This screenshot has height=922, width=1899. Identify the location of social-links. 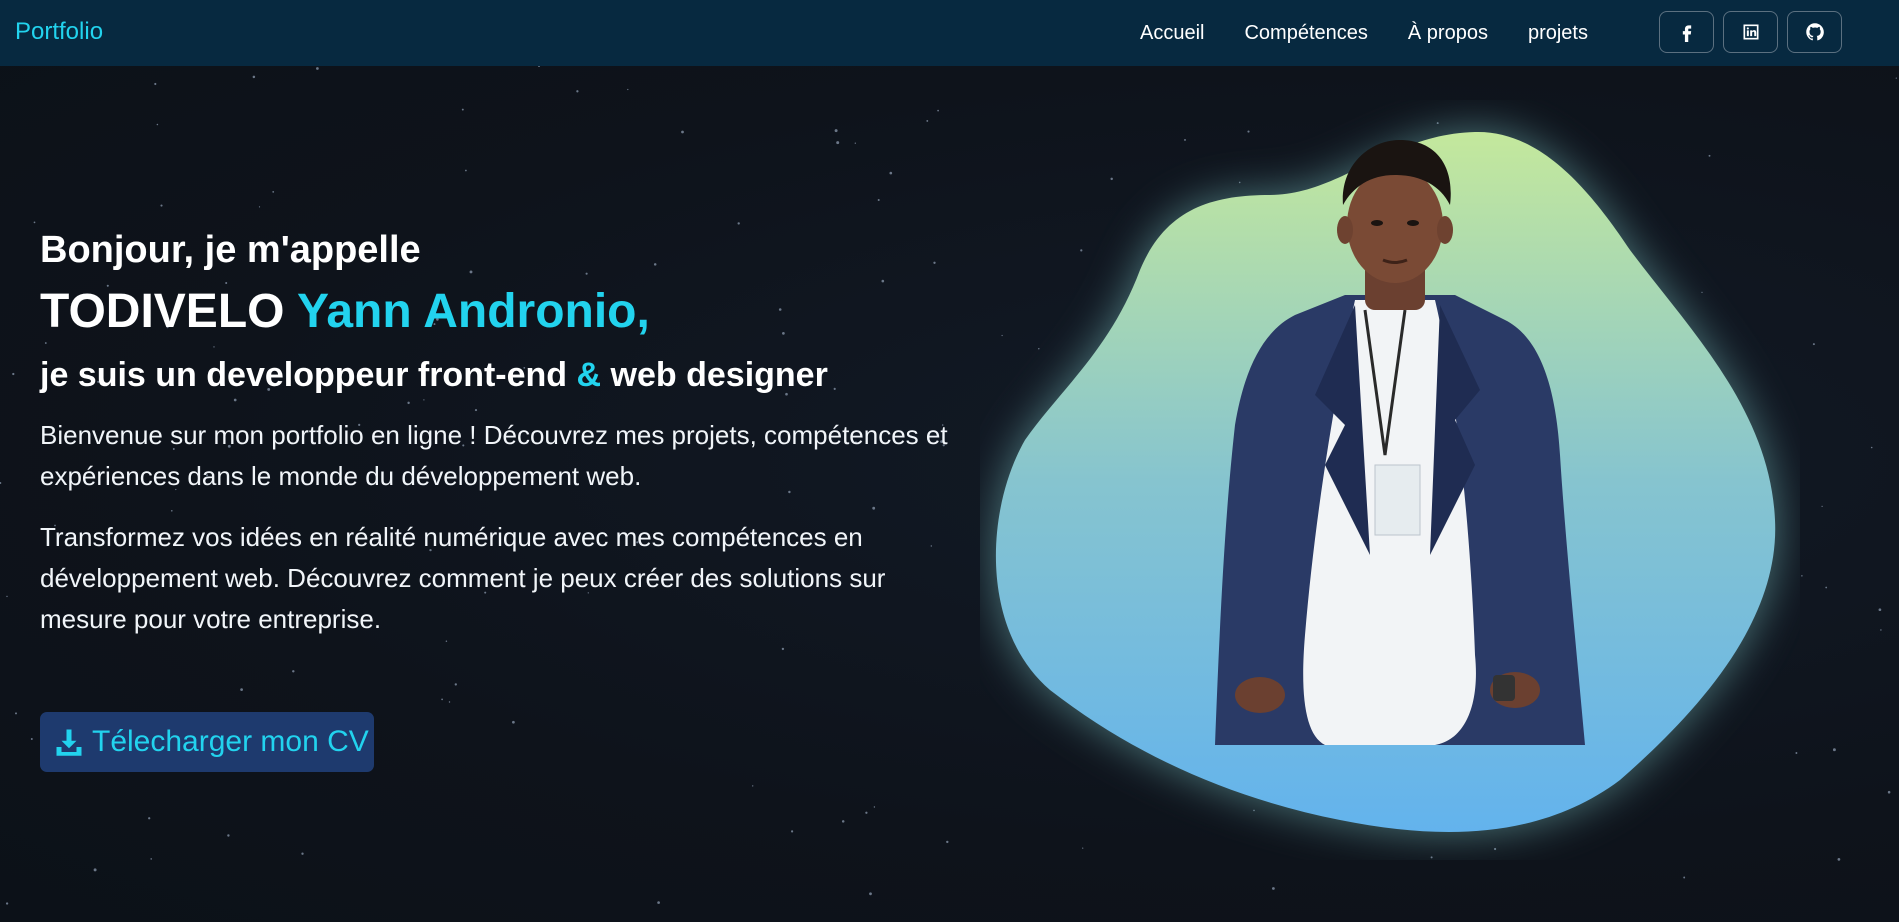
(1755, 32).